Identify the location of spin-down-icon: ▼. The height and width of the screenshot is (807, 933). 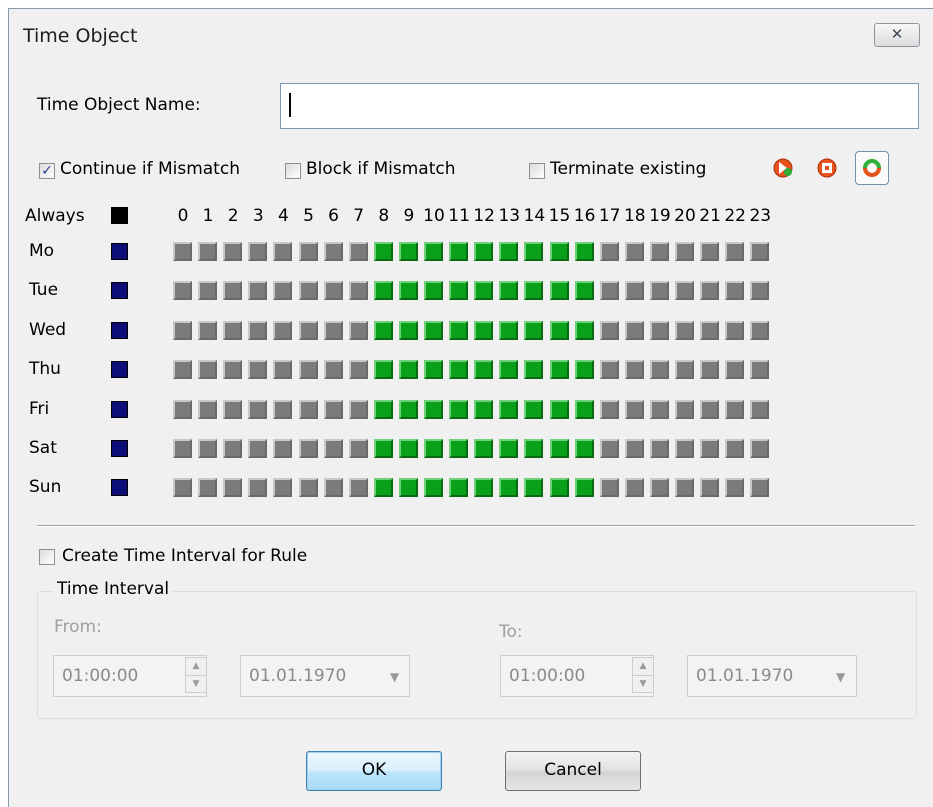
(643, 684).